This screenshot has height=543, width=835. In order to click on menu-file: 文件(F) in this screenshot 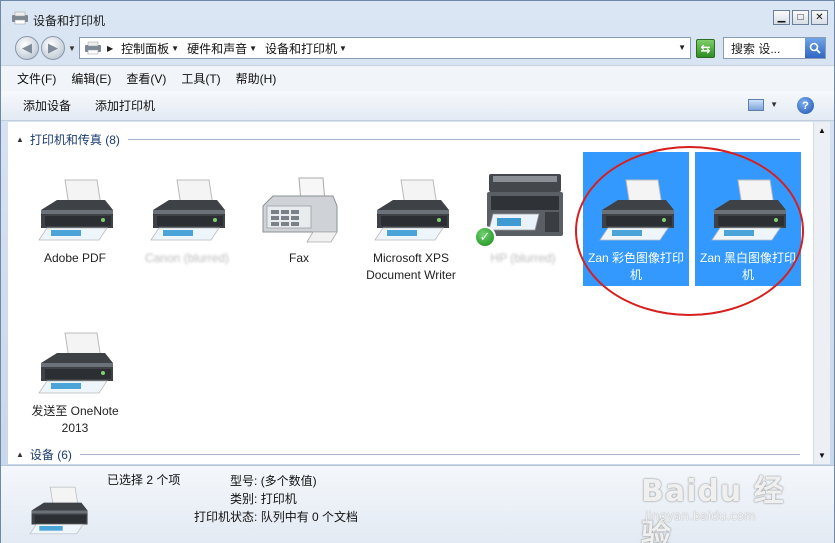, I will do `click(36, 78)`.